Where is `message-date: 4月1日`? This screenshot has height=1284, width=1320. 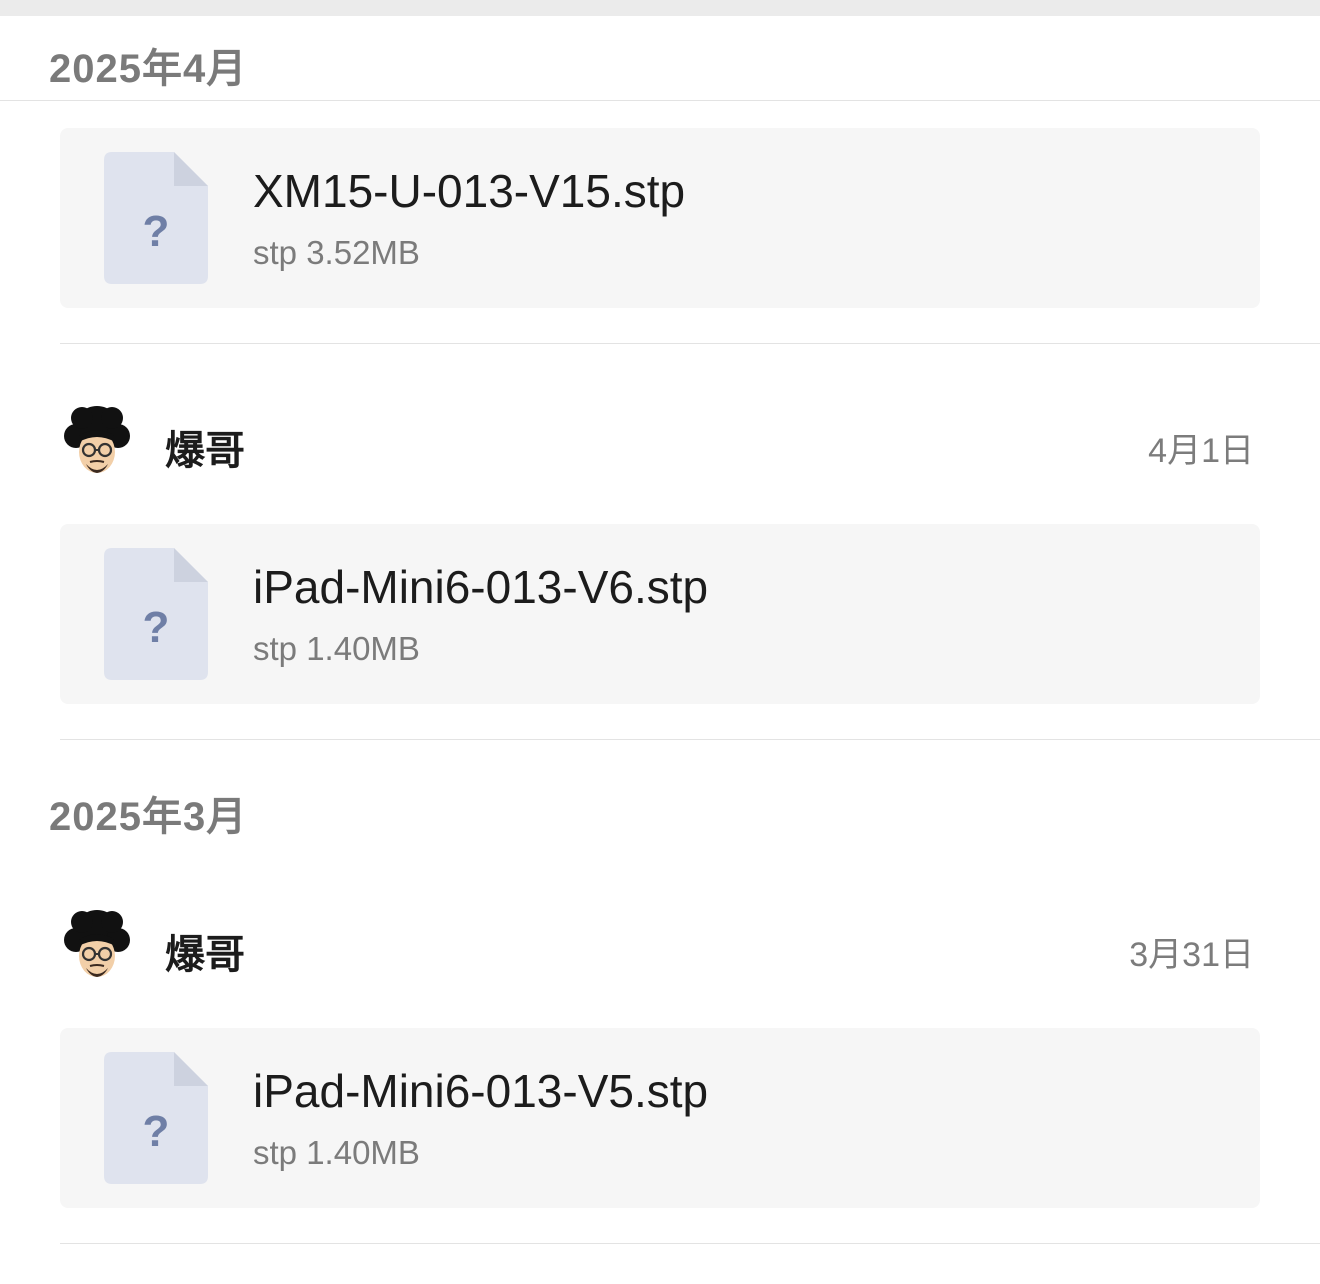
message-date: 4月1日 is located at coordinates (1201, 451).